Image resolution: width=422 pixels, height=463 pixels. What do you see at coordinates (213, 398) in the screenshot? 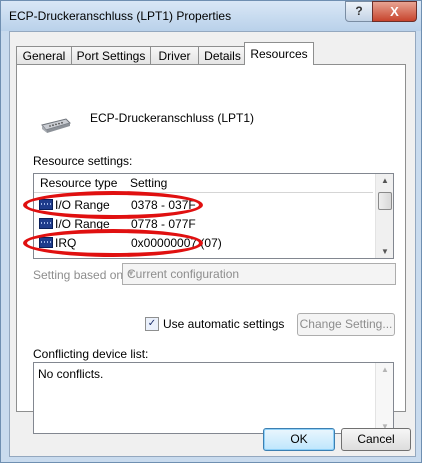
I see `conflicting-device-list: No conflicts. ▲ ▼` at bounding box center [213, 398].